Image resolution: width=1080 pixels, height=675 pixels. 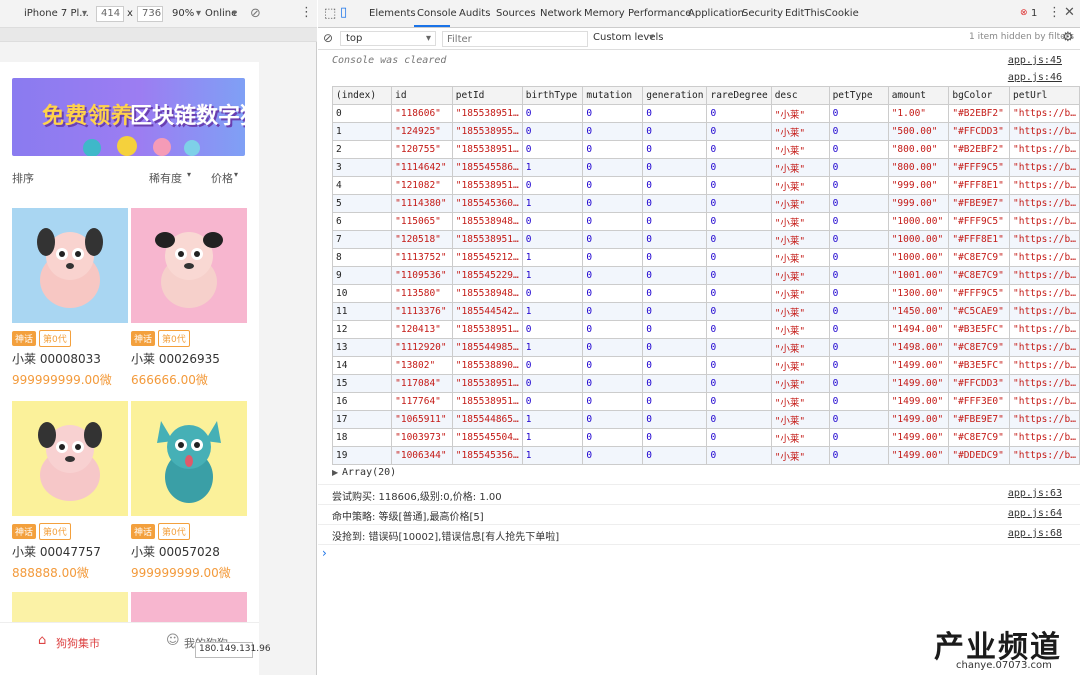 I want to click on column-header: bgColor, so click(x=979, y=95).